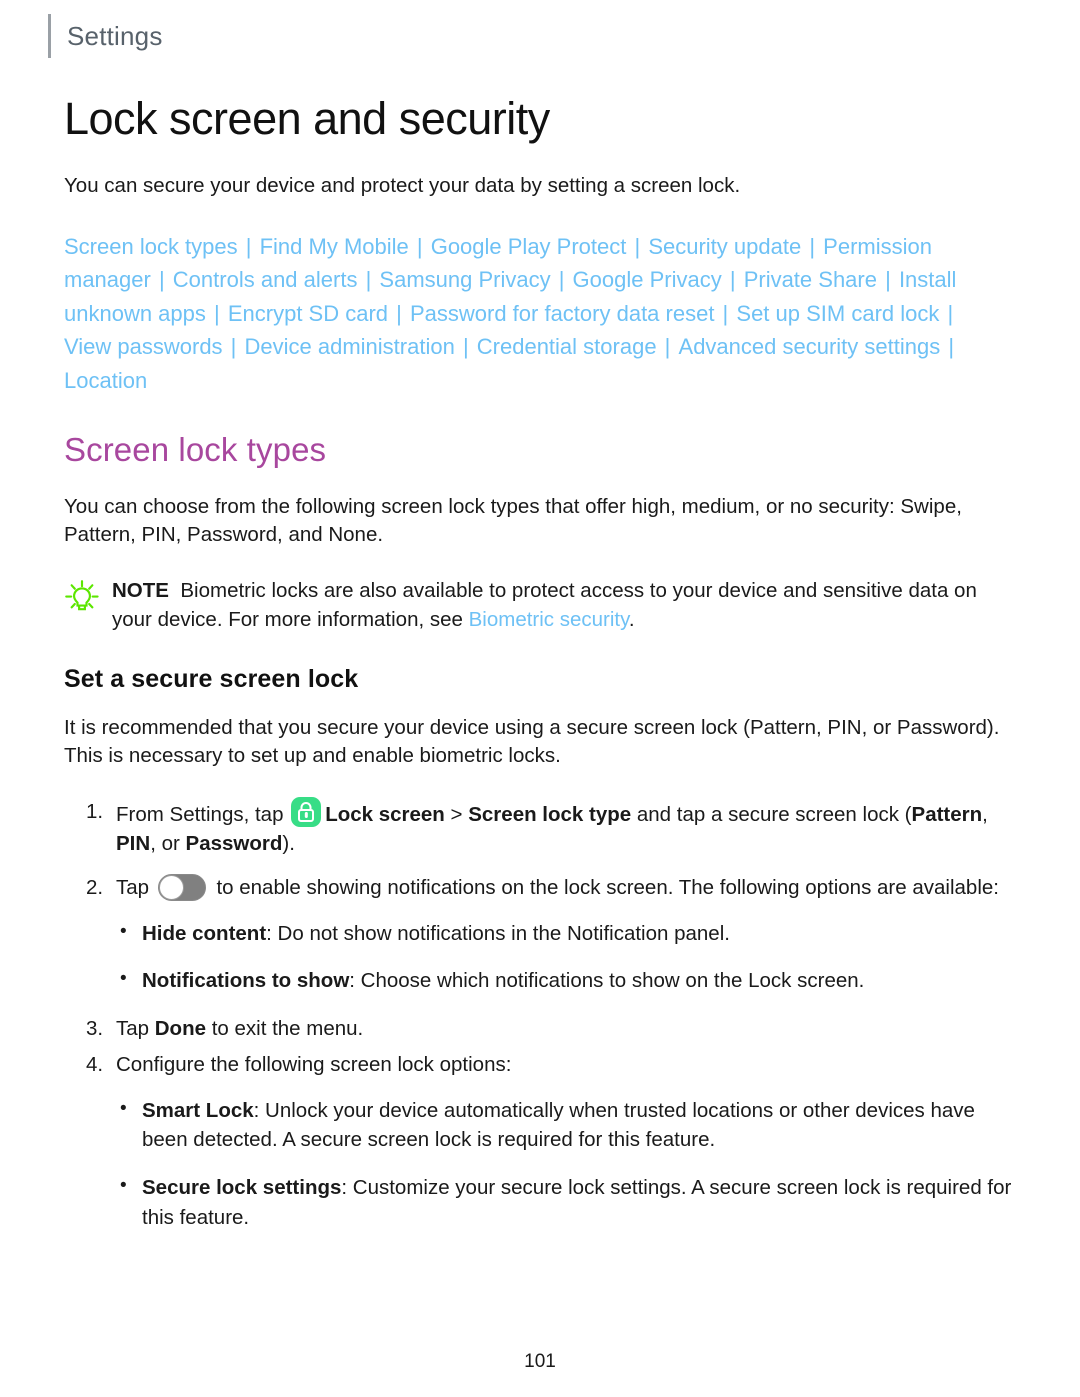  I want to click on subsection-heading-set-a-secure-screen-lock: Set a secure screen lock, so click(211, 679).